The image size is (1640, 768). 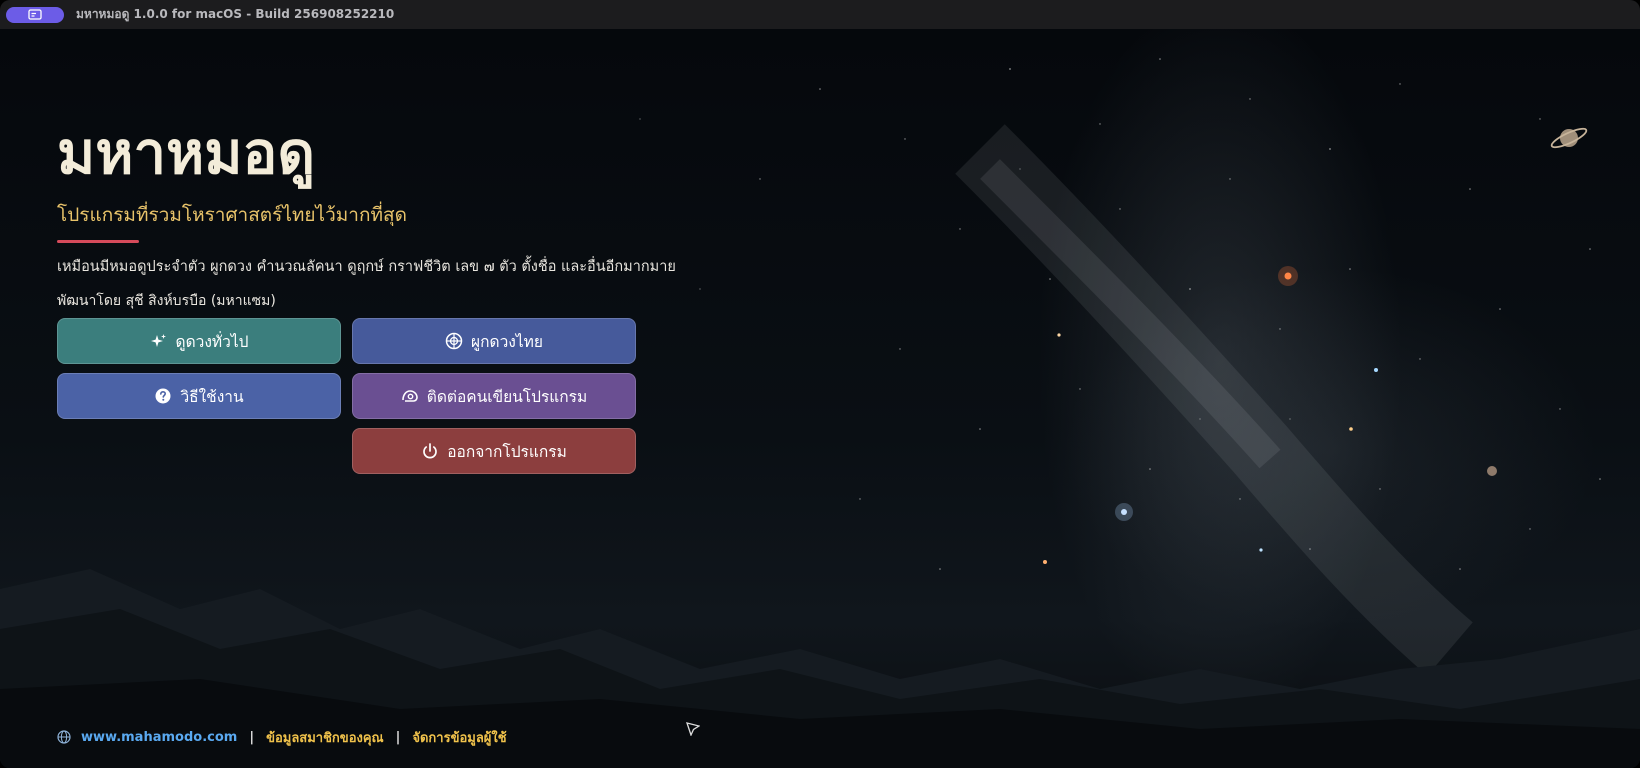 I want to click on manage-users-link: จัดการข้อมูลผู้ใช้, so click(x=459, y=737).